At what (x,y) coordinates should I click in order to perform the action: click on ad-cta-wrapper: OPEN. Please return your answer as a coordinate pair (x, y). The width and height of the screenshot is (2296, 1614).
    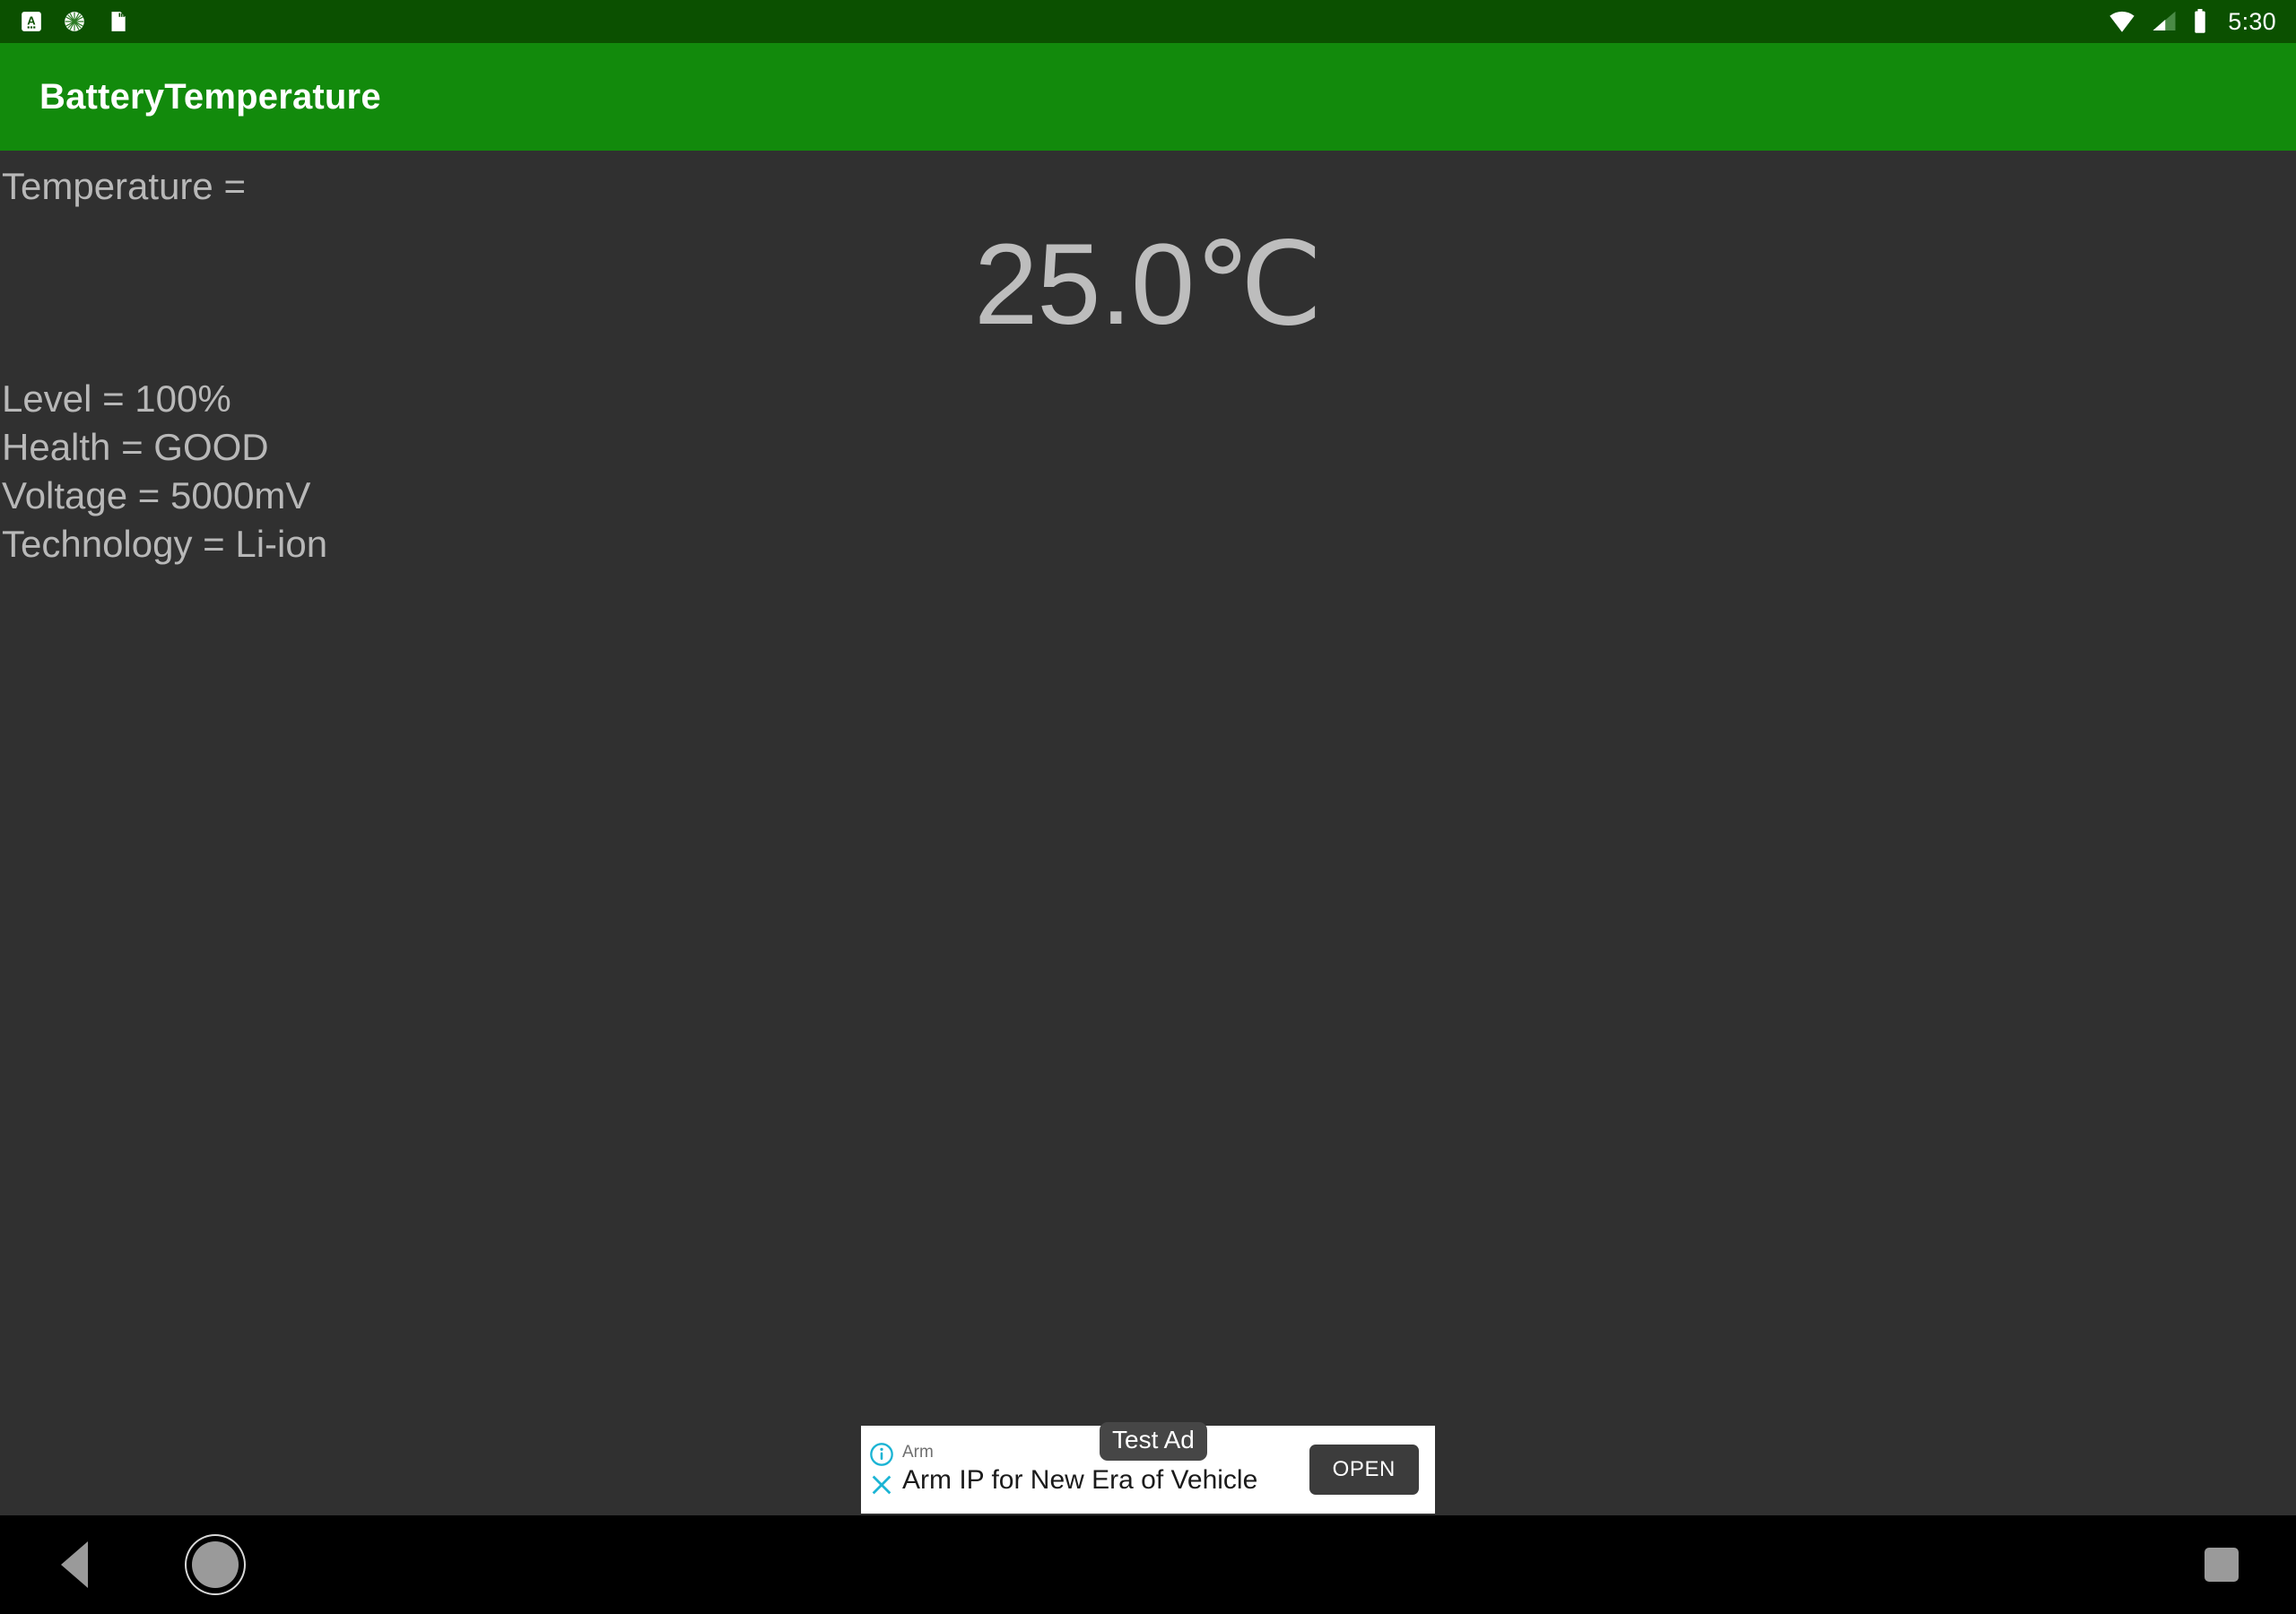
    Looking at the image, I should click on (1372, 1470).